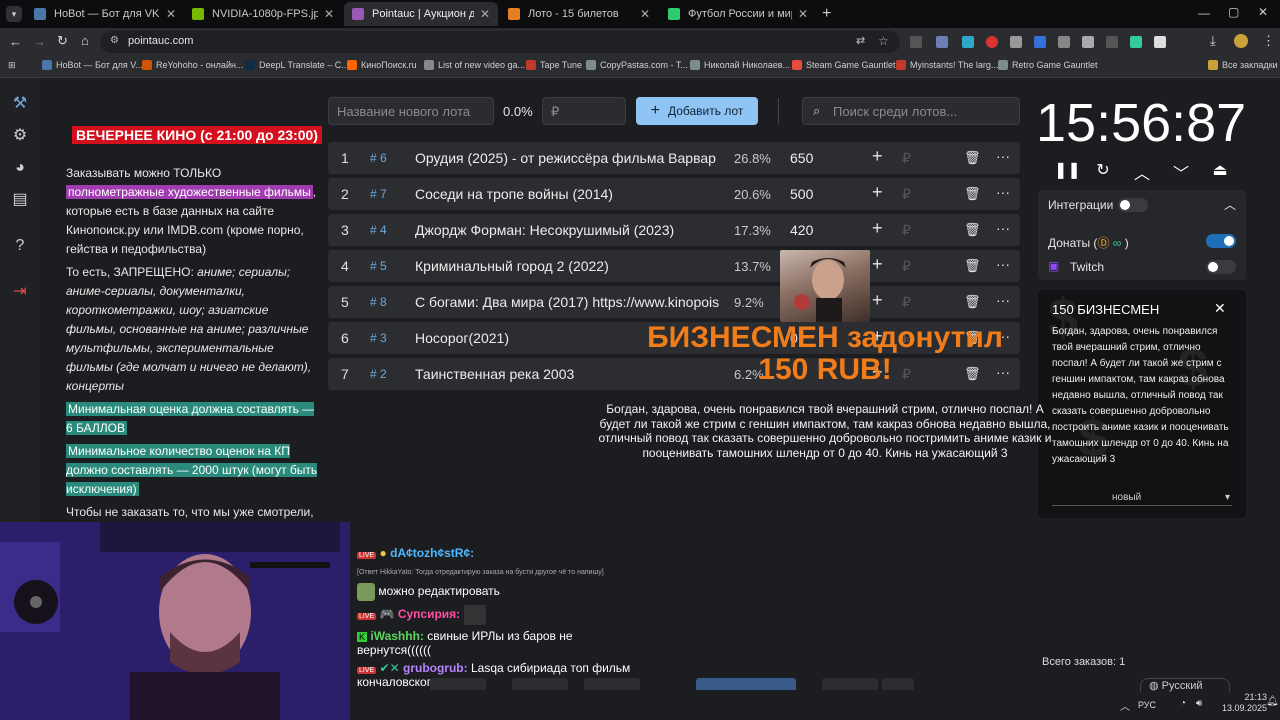 This screenshot has height=720, width=1280. Describe the element at coordinates (1241, 41) in the screenshot. I see `profile-avatar` at that location.